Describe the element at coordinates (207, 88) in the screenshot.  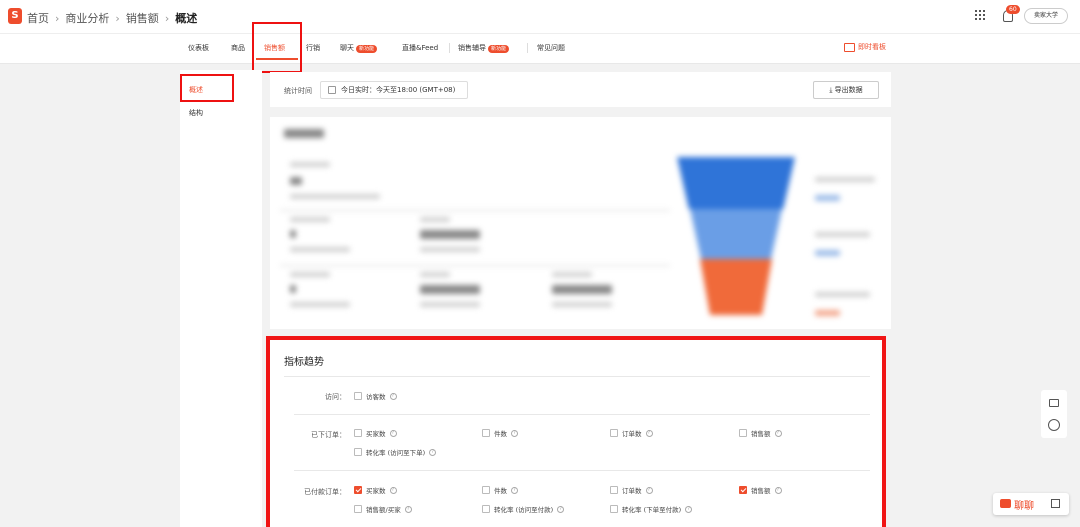
I see `highlight-box-overview` at that location.